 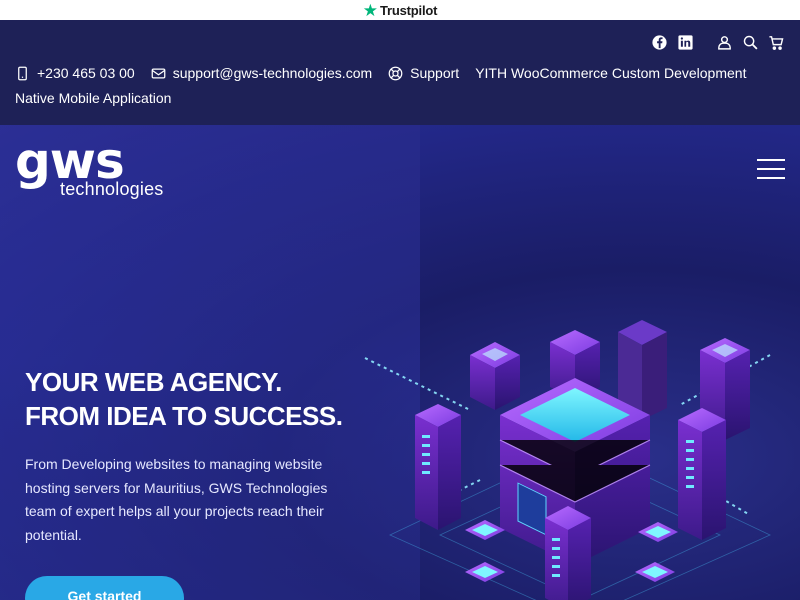 What do you see at coordinates (435, 73) in the screenshot?
I see `support-label: Support` at bounding box center [435, 73].